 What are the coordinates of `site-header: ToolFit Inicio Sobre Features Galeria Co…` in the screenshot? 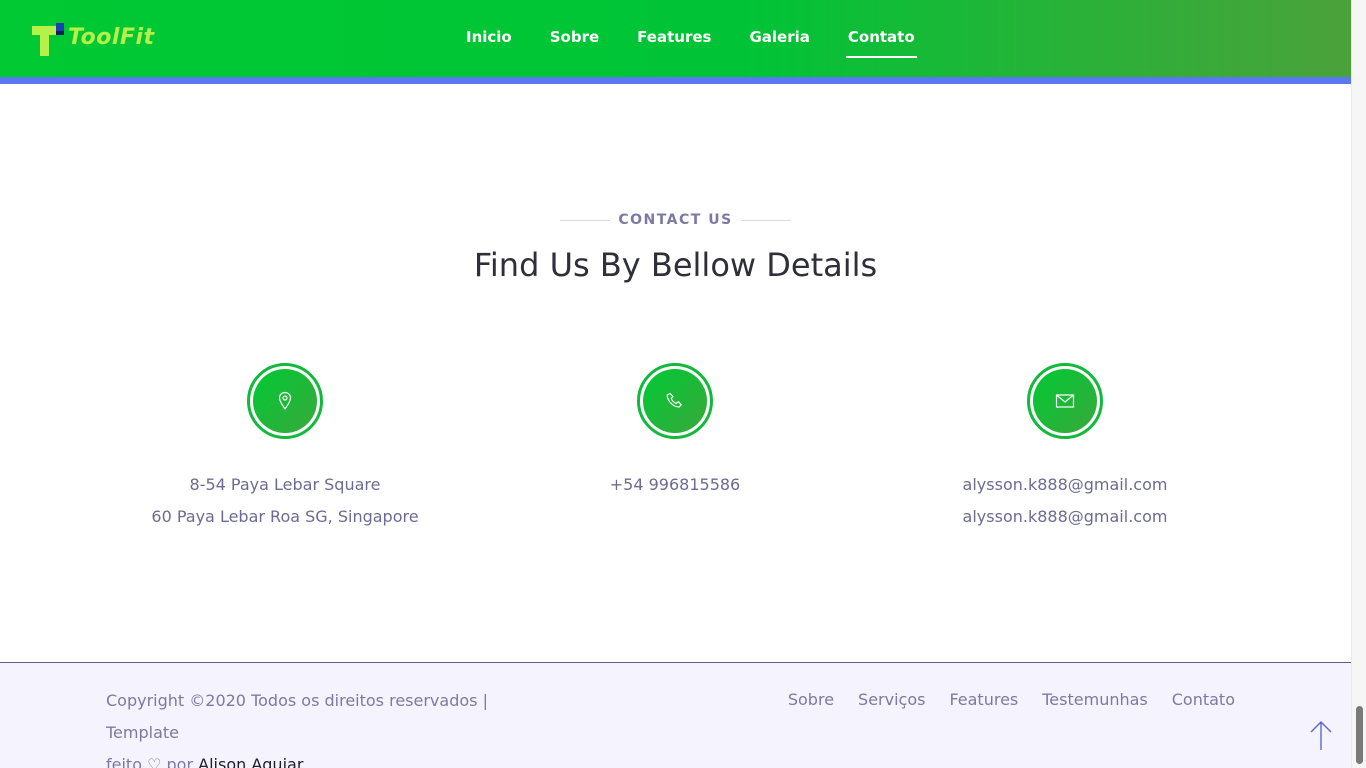 It's located at (675, 42).